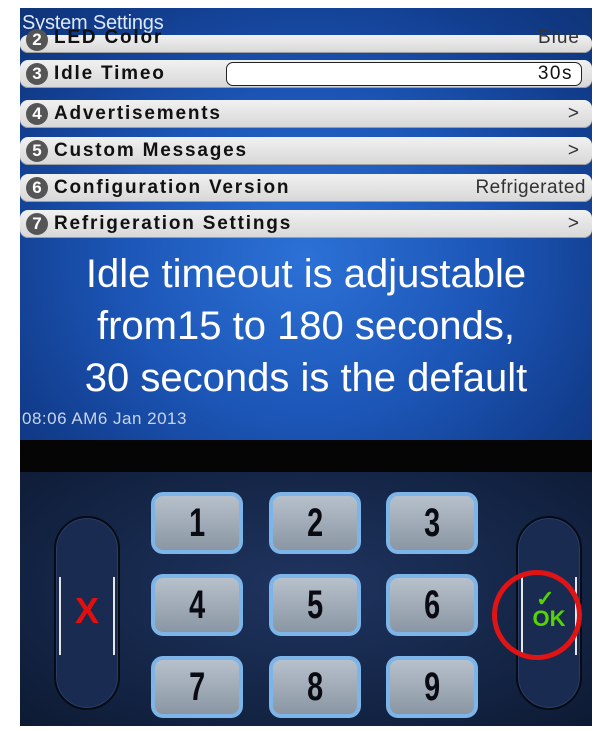 This screenshot has width=599, height=731. I want to click on message-line: Idle timeout is adjustable, so click(306, 274).